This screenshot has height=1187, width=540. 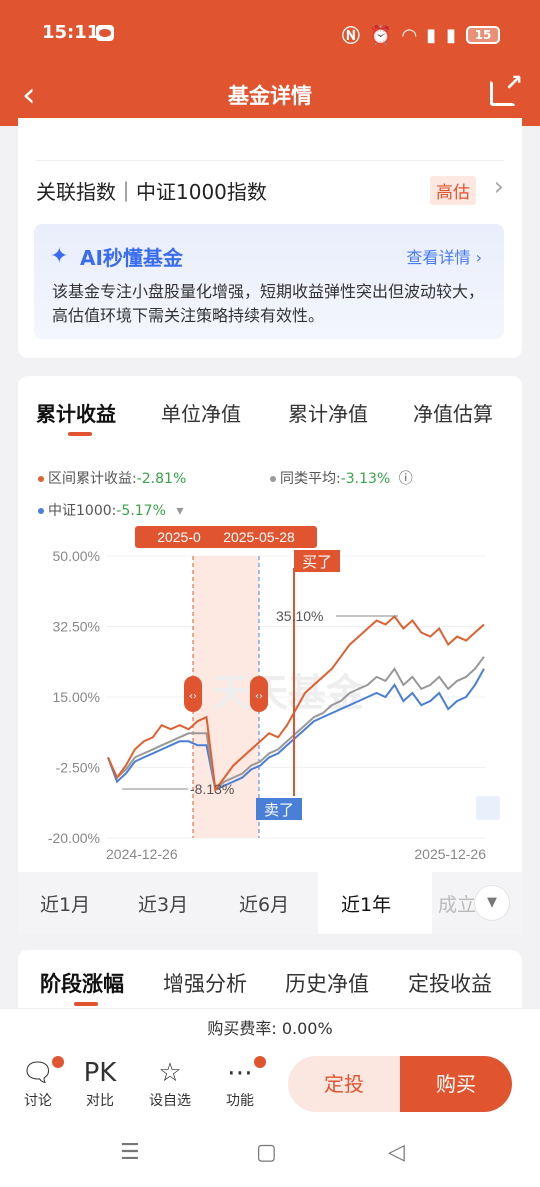 What do you see at coordinates (506, 88) in the screenshot?
I see `share-icon` at bounding box center [506, 88].